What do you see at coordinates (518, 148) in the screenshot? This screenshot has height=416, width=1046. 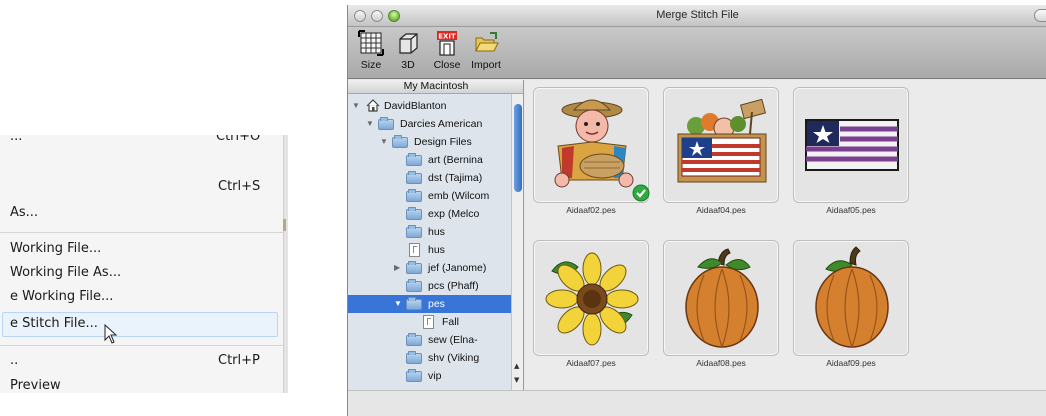 I see `scrollbar-thumb` at bounding box center [518, 148].